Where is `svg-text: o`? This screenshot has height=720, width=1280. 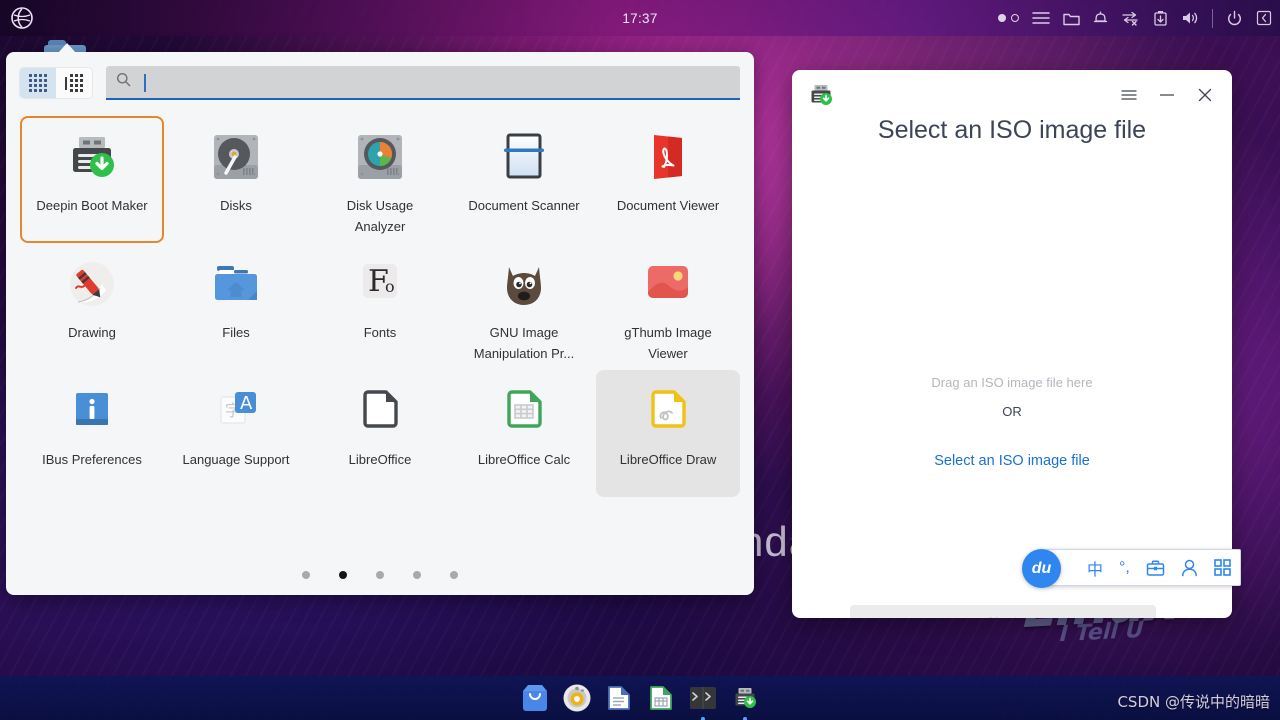
svg-text: o is located at coordinates (390, 286).